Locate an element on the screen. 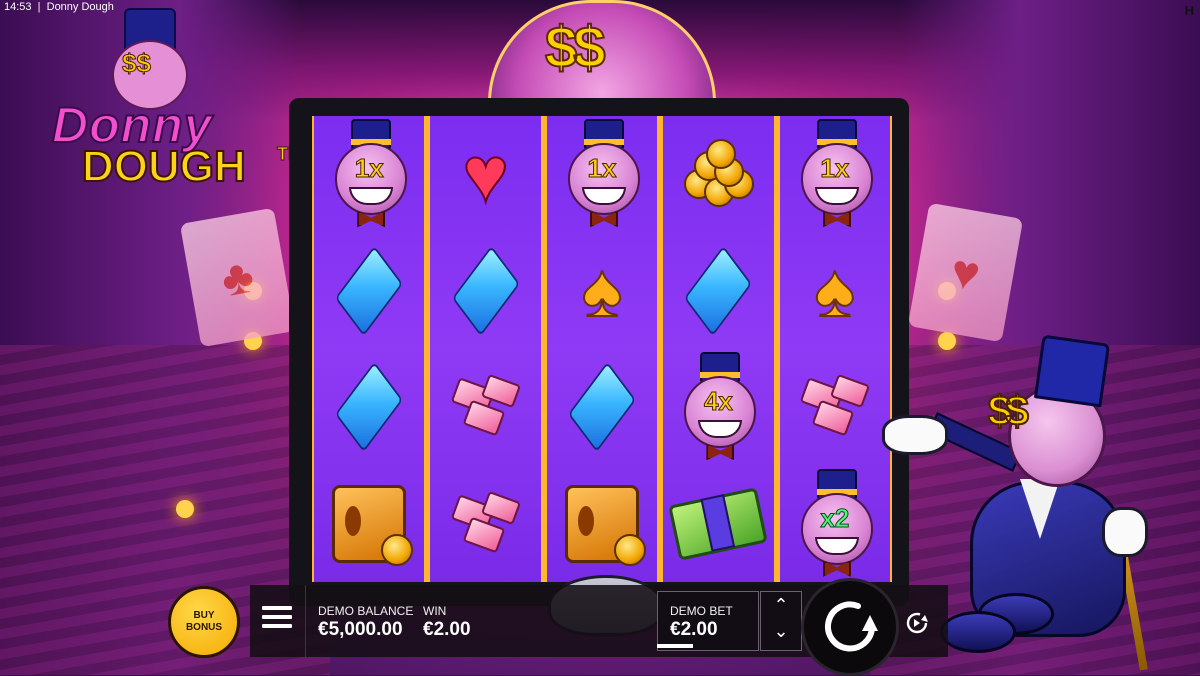 The height and width of the screenshot is (676, 1200). bet-stepper: ⌃ ⌄ is located at coordinates (781, 621).